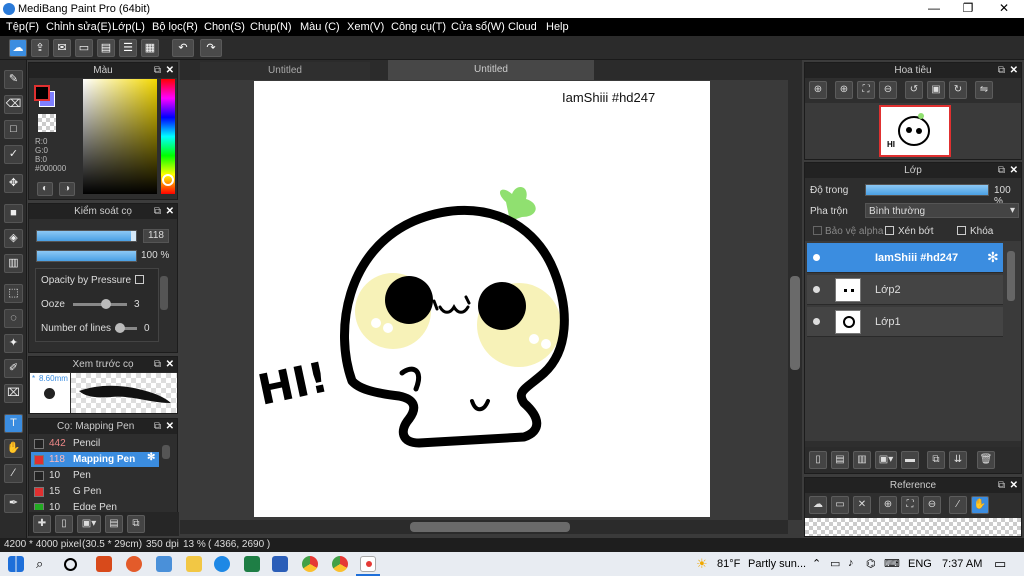 This screenshot has height=576, width=1024. Describe the element at coordinates (932, 505) in the screenshot. I see `zoom-out-icon: ⊖` at that location.